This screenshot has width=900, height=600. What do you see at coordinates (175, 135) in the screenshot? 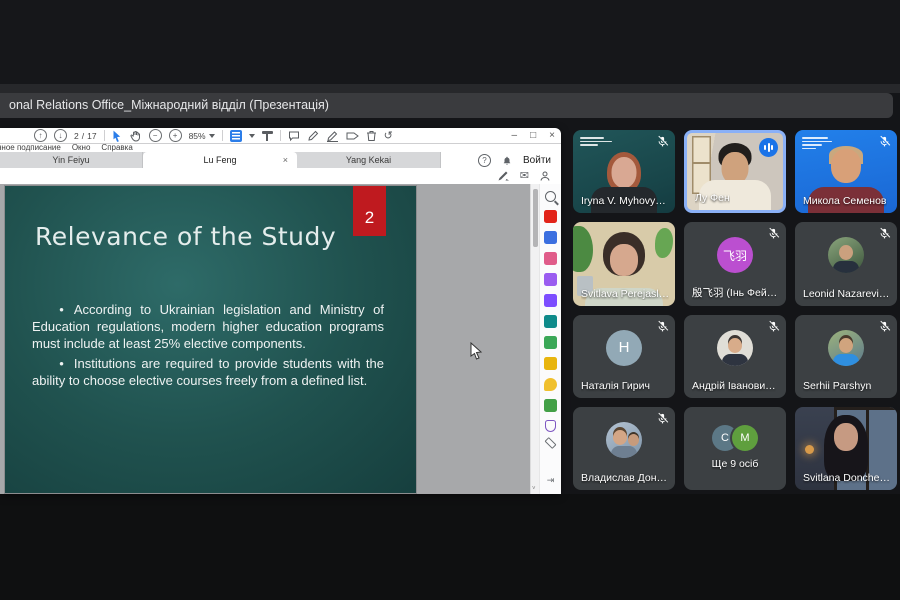
I see `zoom-in-button: +` at bounding box center [175, 135].